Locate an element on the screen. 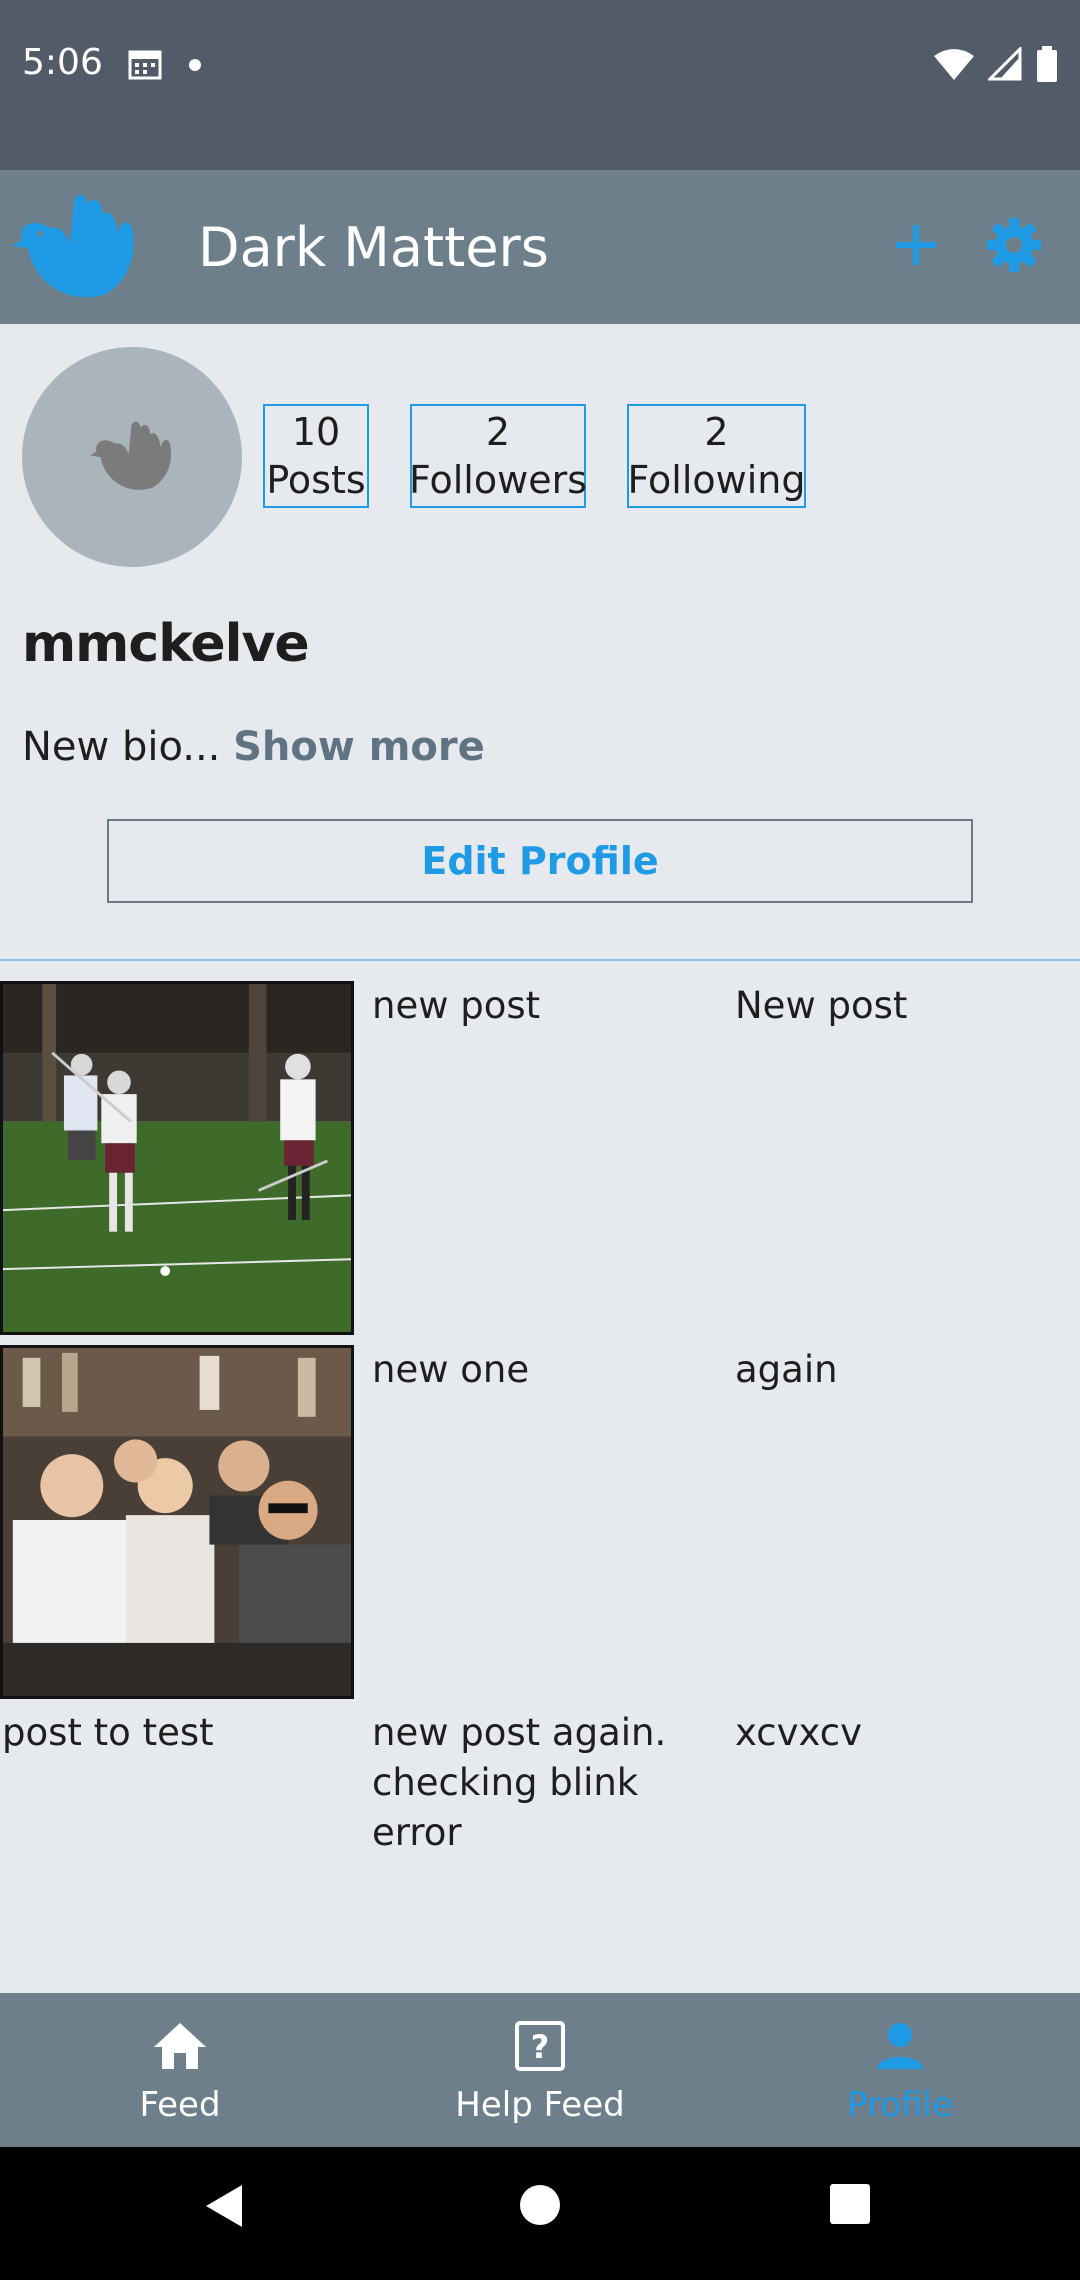  divider is located at coordinates (540, 960).